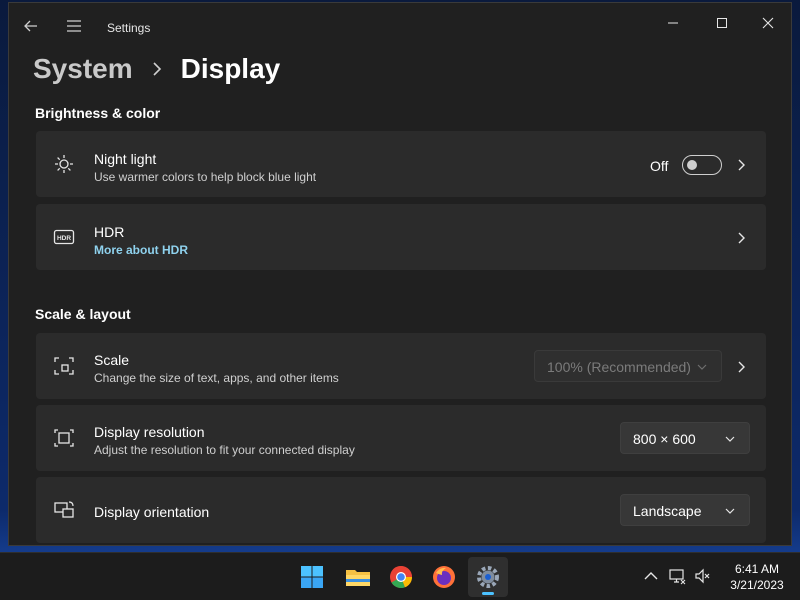 Image resolution: width=800 pixels, height=600 pixels. Describe the element at coordinates (757, 577) in the screenshot. I see `system-clock: 6:41 AM 3/21/2023` at that location.